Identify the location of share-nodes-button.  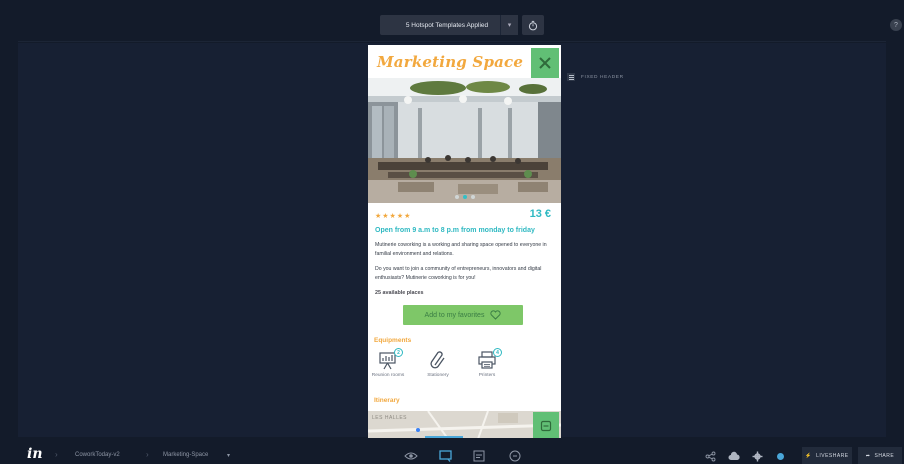
(710, 456).